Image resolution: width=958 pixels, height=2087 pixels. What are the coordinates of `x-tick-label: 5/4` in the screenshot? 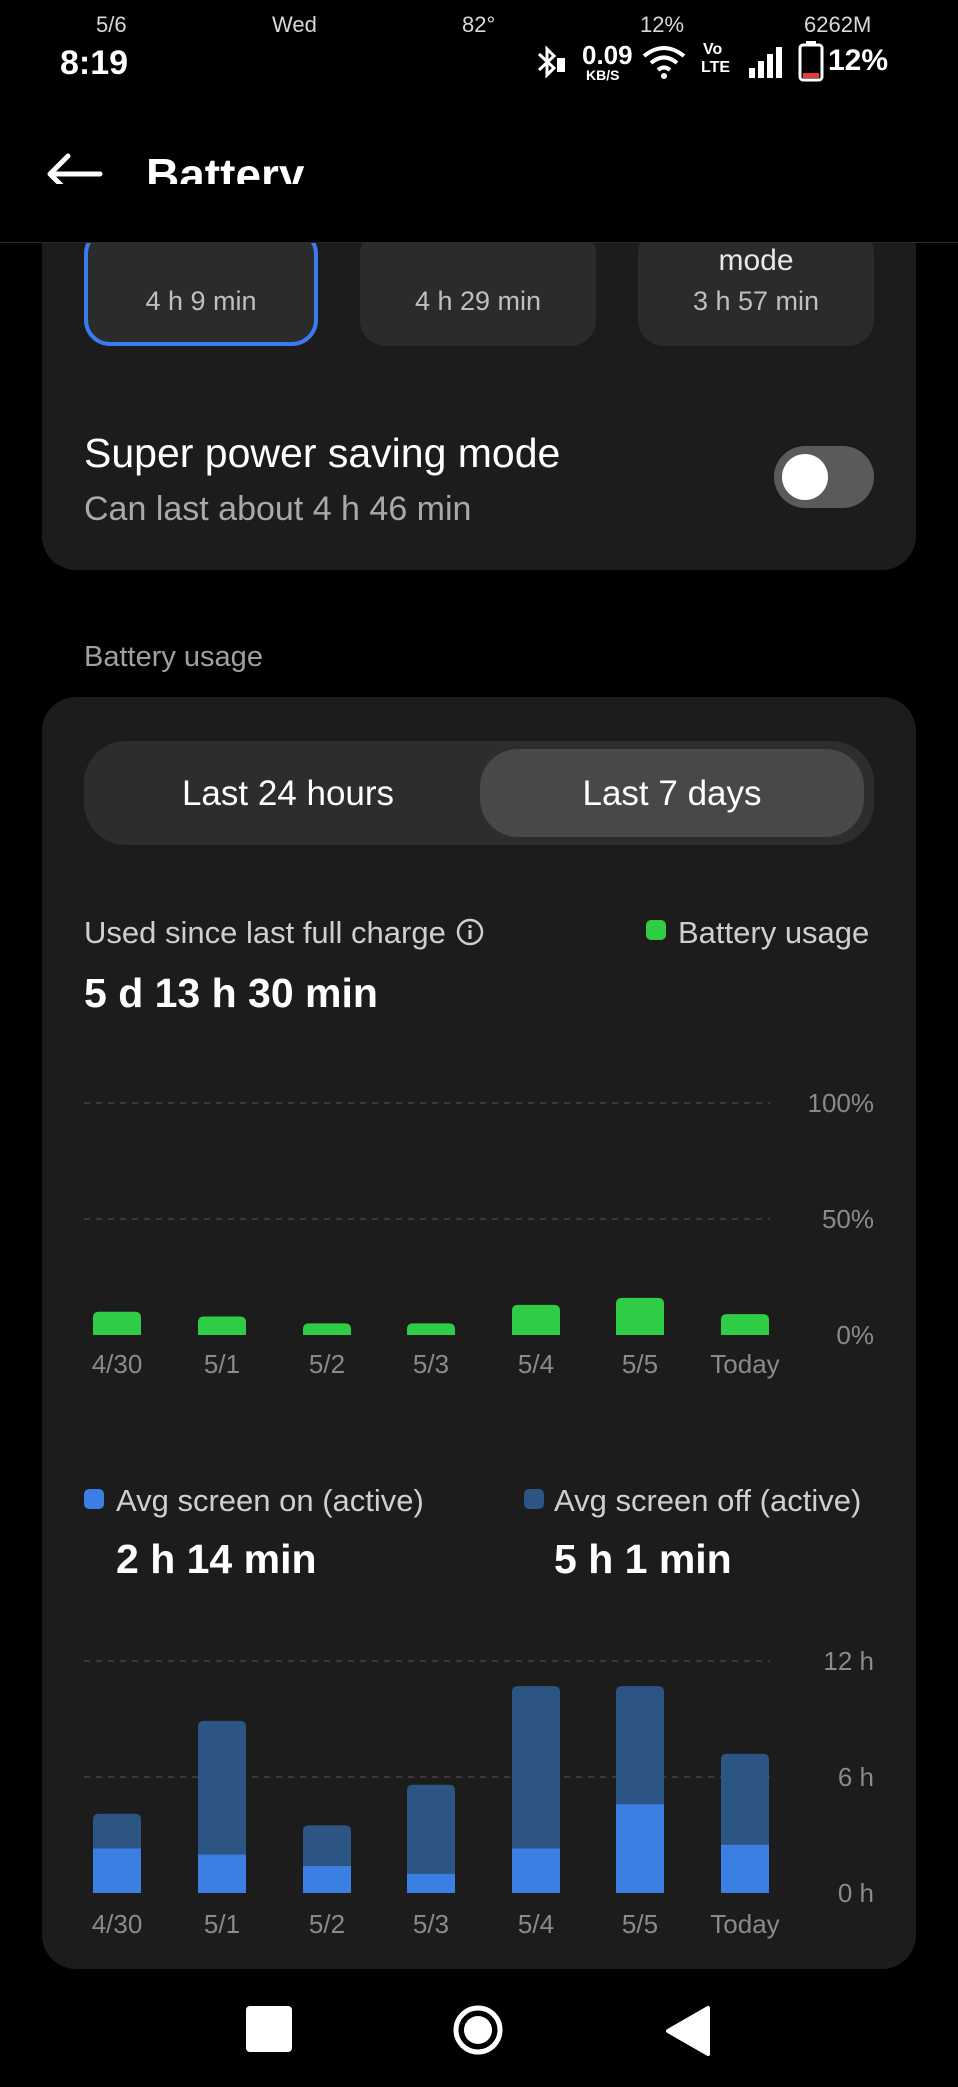 It's located at (536, 1924).